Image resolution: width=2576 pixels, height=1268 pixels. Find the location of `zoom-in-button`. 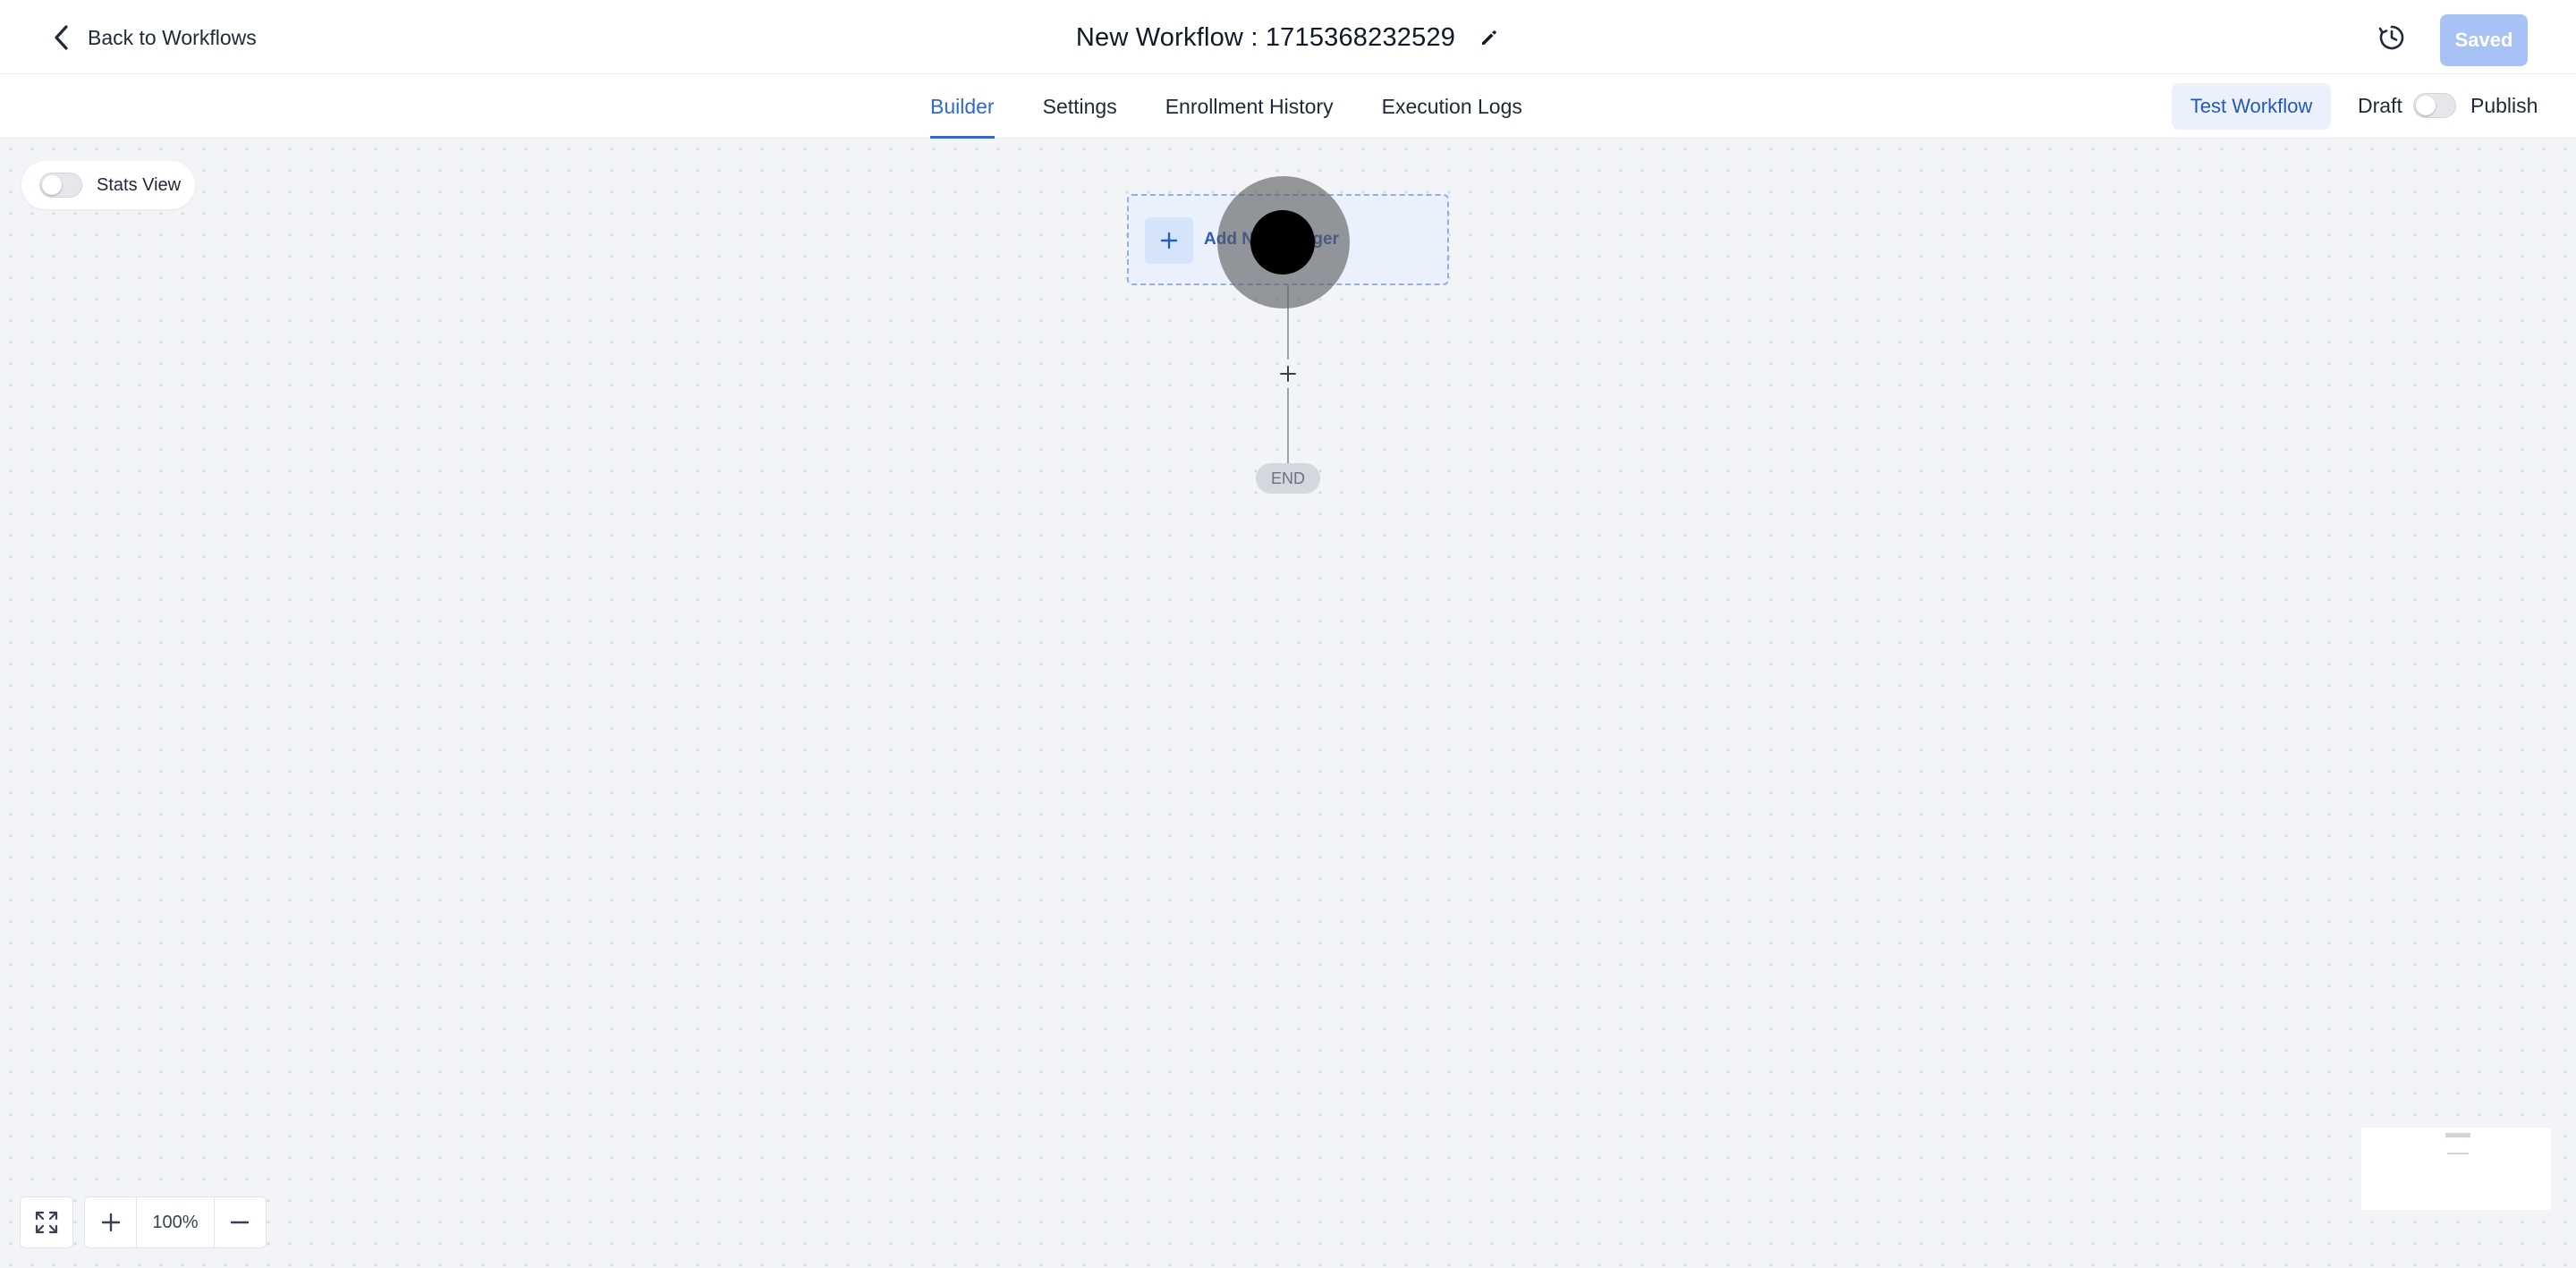

zoom-in-button is located at coordinates (110, 1222).